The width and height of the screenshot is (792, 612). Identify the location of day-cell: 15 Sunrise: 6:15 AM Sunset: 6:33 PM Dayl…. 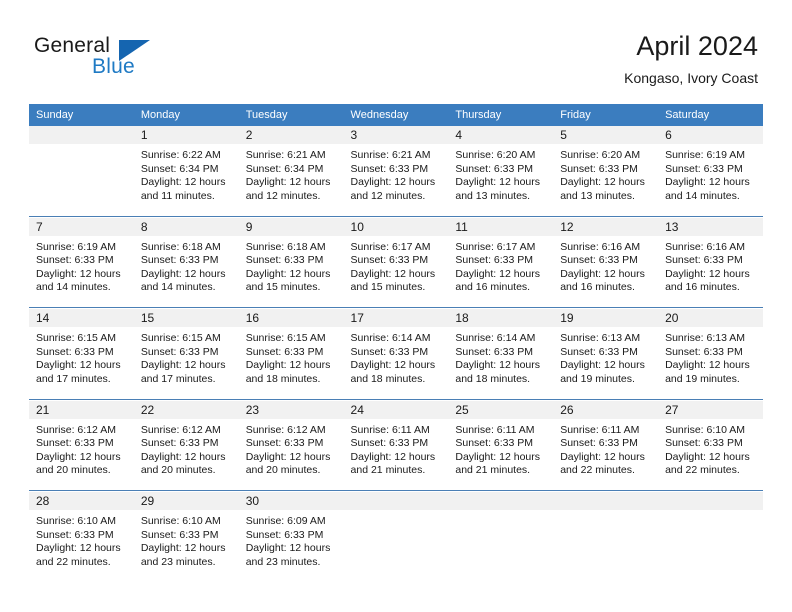
(186, 354).